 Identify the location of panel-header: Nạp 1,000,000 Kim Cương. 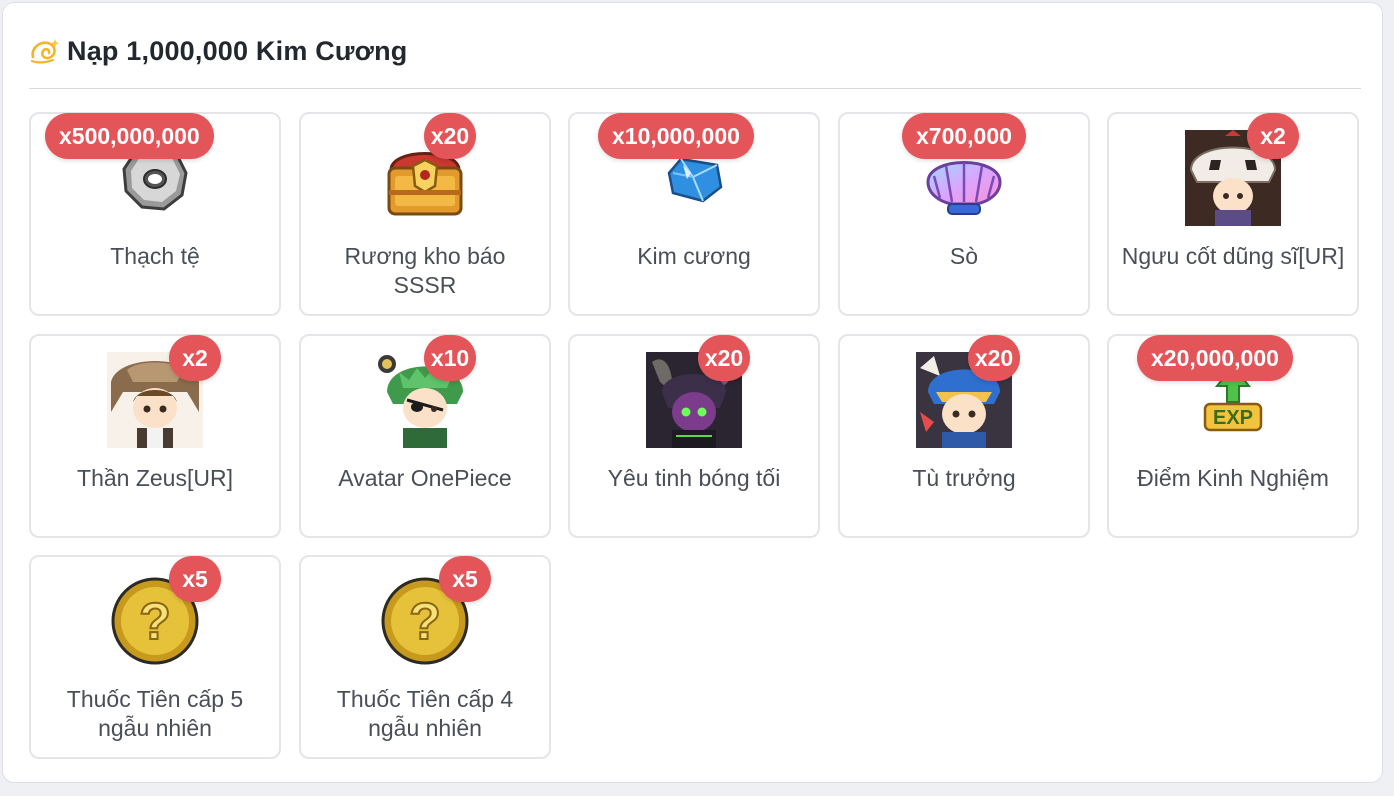
(218, 51).